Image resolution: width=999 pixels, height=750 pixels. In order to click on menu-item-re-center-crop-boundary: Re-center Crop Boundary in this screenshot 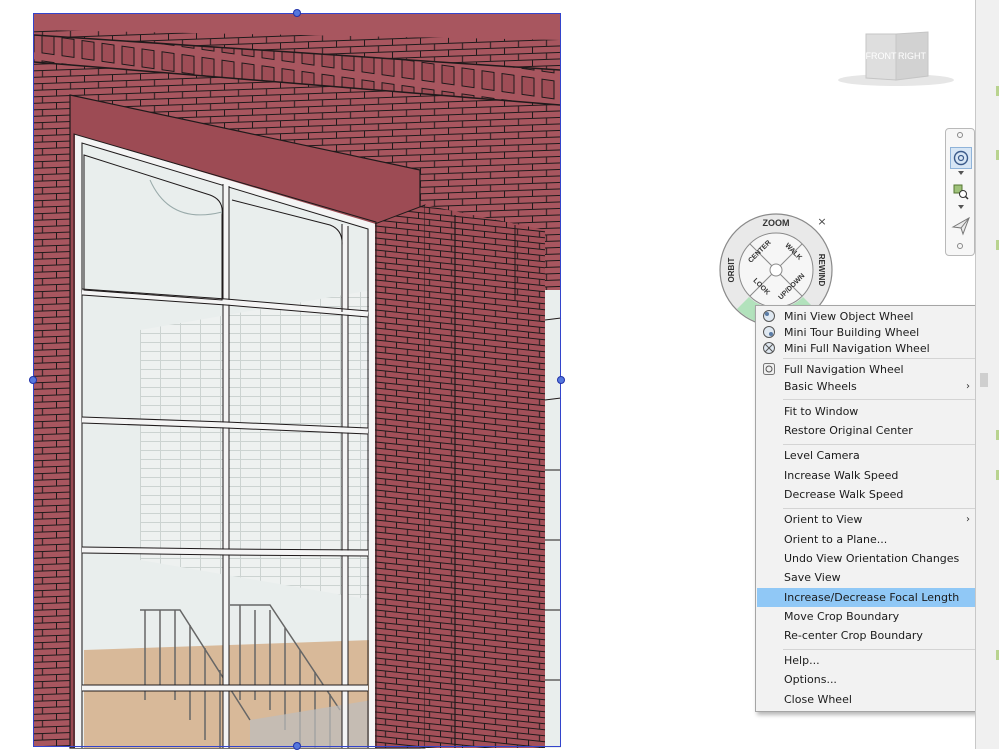, I will do `click(867, 635)`.